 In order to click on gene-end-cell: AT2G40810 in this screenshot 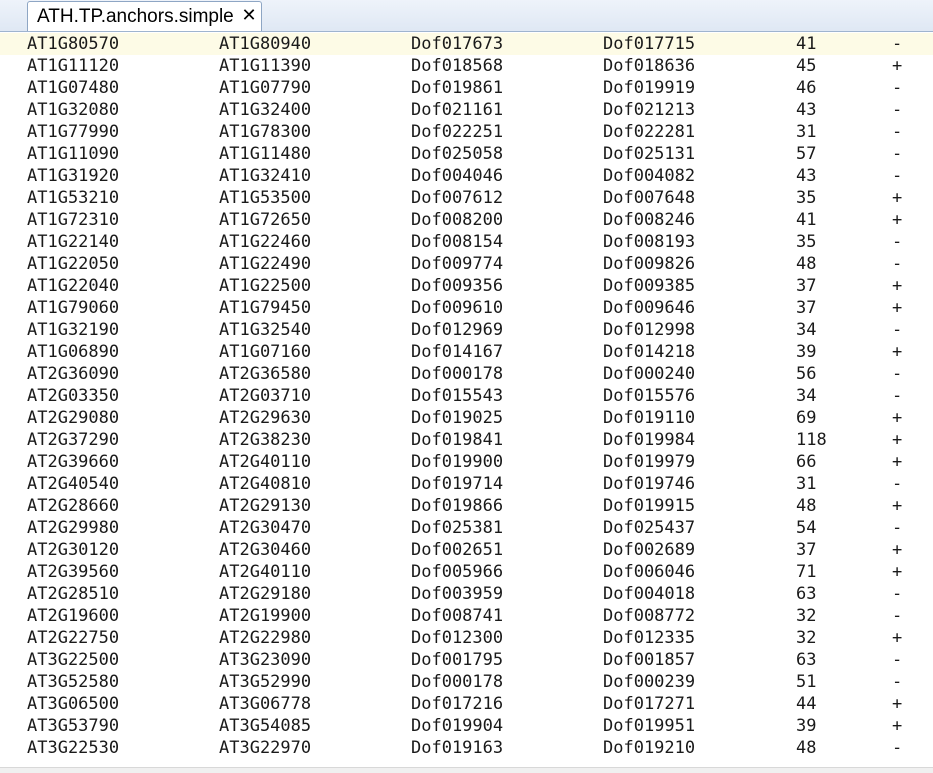, I will do `click(265, 484)`.